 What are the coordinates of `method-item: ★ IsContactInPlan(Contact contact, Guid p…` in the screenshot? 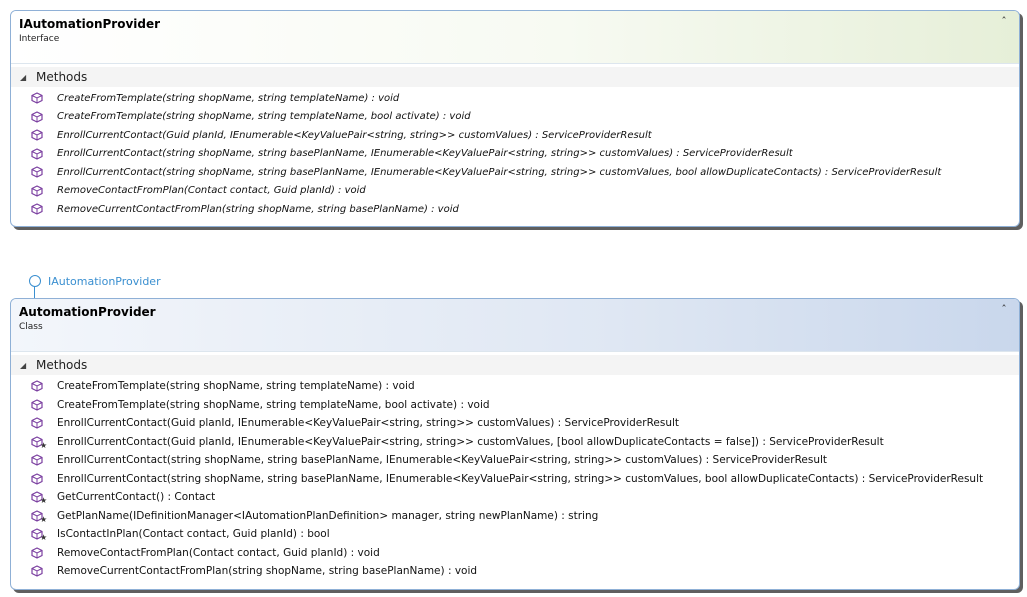 It's located at (515, 534).